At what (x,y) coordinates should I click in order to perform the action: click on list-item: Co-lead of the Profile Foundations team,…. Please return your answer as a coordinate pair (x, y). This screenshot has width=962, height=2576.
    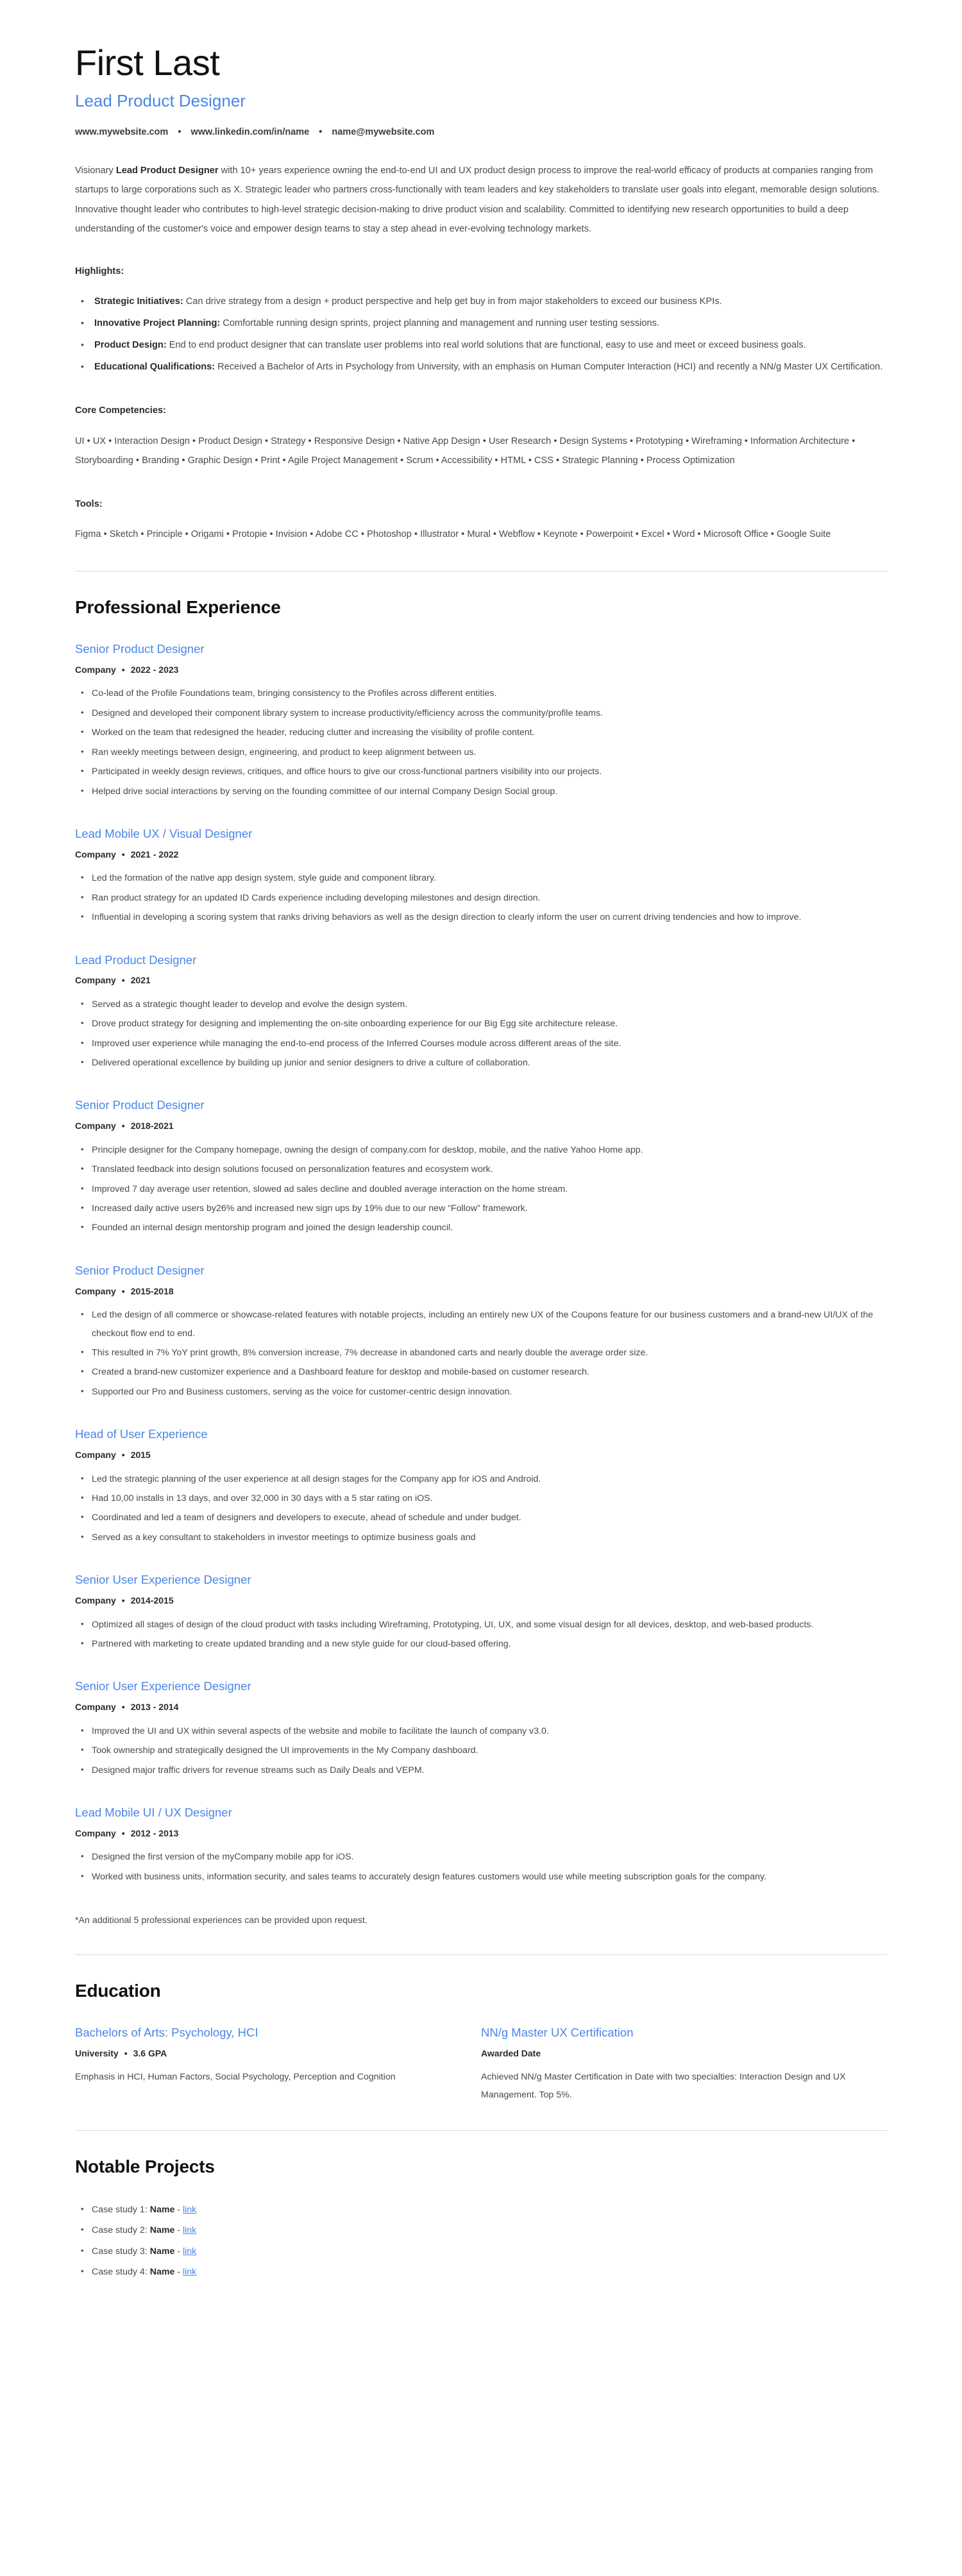
    Looking at the image, I should click on (481, 693).